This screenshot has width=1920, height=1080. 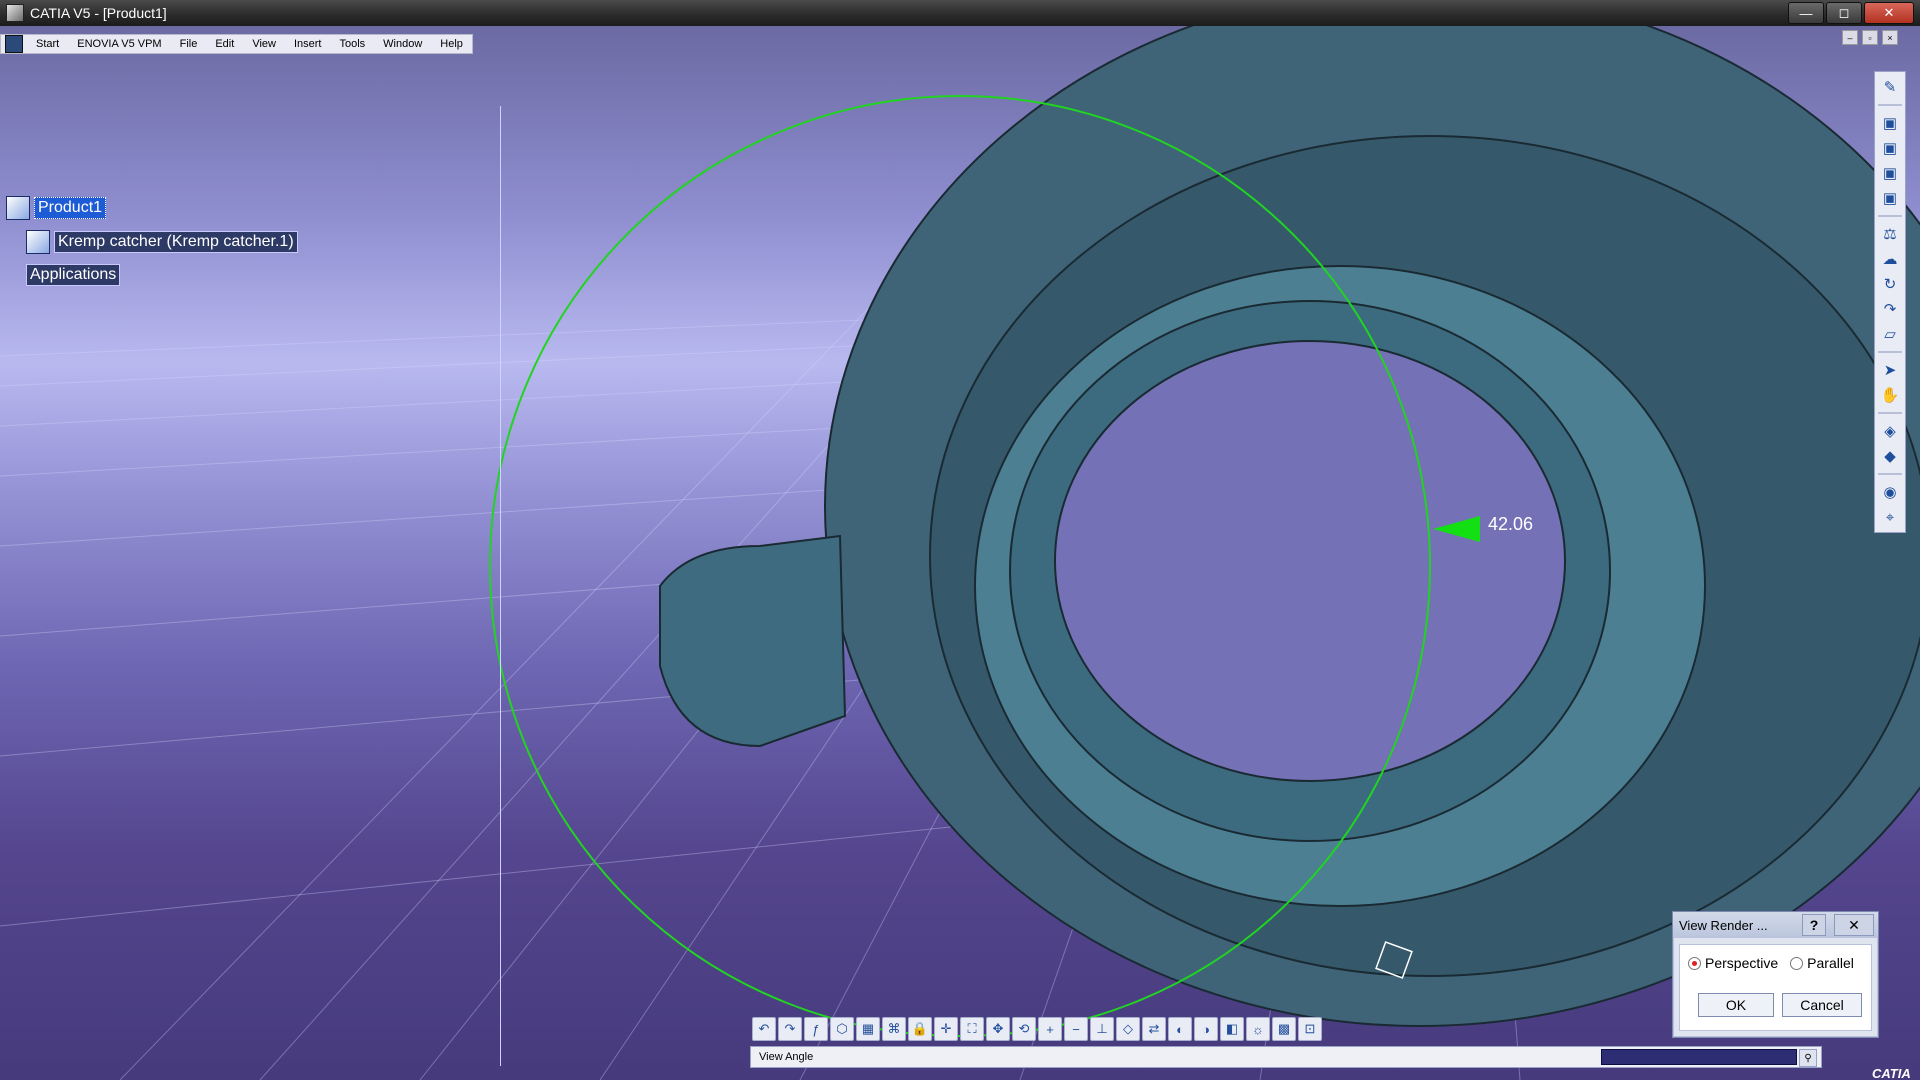 What do you see at coordinates (764, 1029) in the screenshot?
I see `undo-icon: ↶` at bounding box center [764, 1029].